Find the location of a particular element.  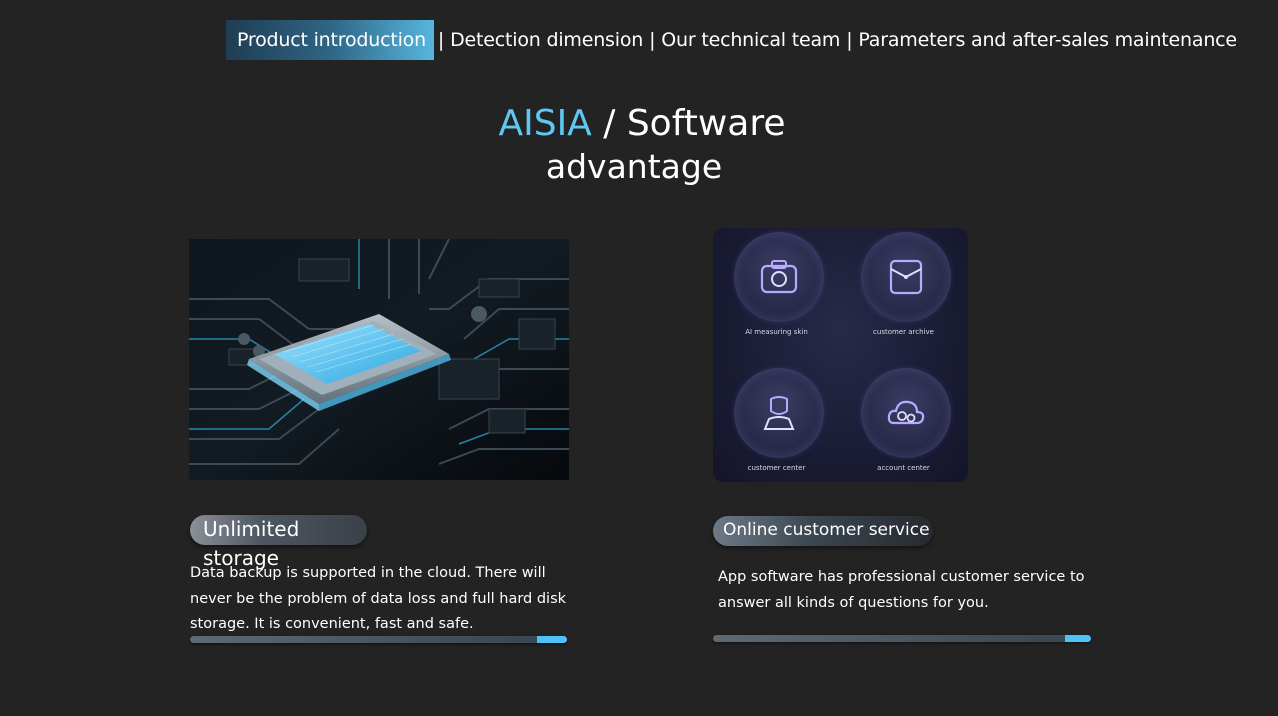

progress-bar-storage is located at coordinates (378, 639).